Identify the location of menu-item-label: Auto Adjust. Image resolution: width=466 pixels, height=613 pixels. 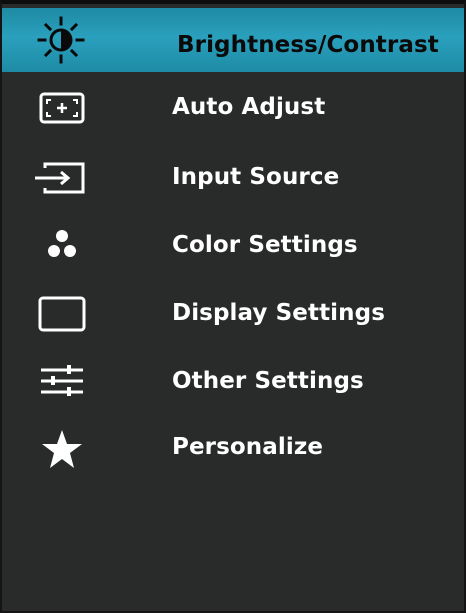
(249, 107).